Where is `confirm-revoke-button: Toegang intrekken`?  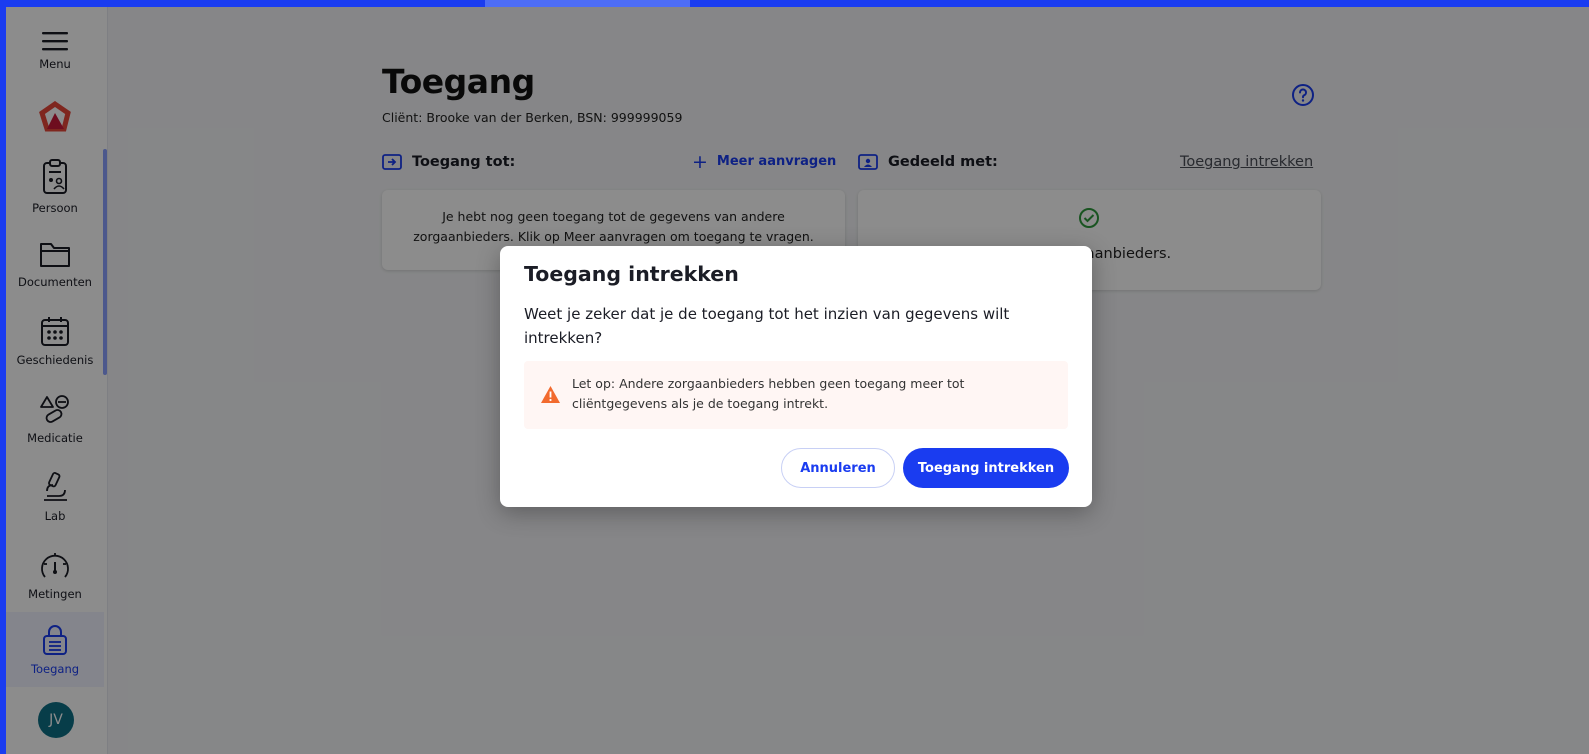 confirm-revoke-button: Toegang intrekken is located at coordinates (986, 468).